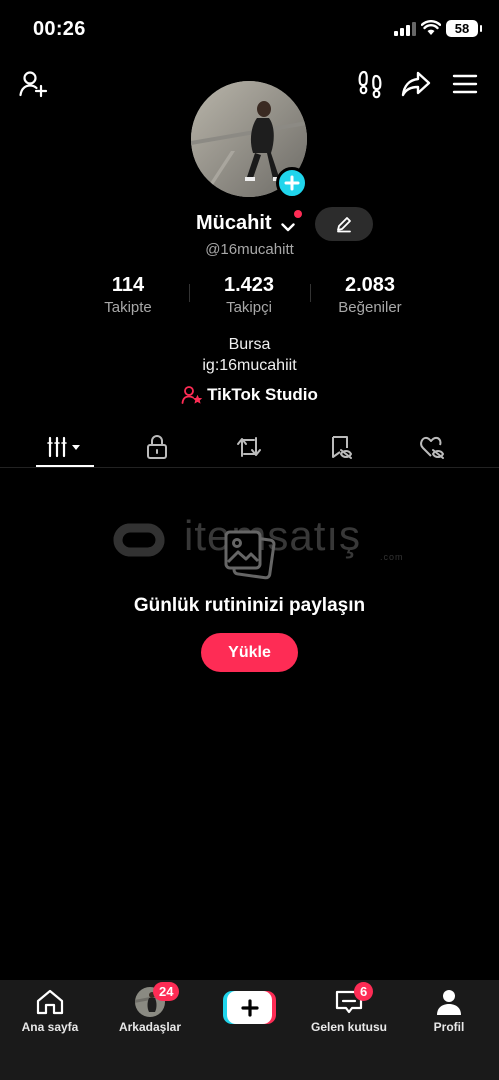  I want to click on empty-state-title: Günlük rutininizi paylaşın, so click(249, 605).